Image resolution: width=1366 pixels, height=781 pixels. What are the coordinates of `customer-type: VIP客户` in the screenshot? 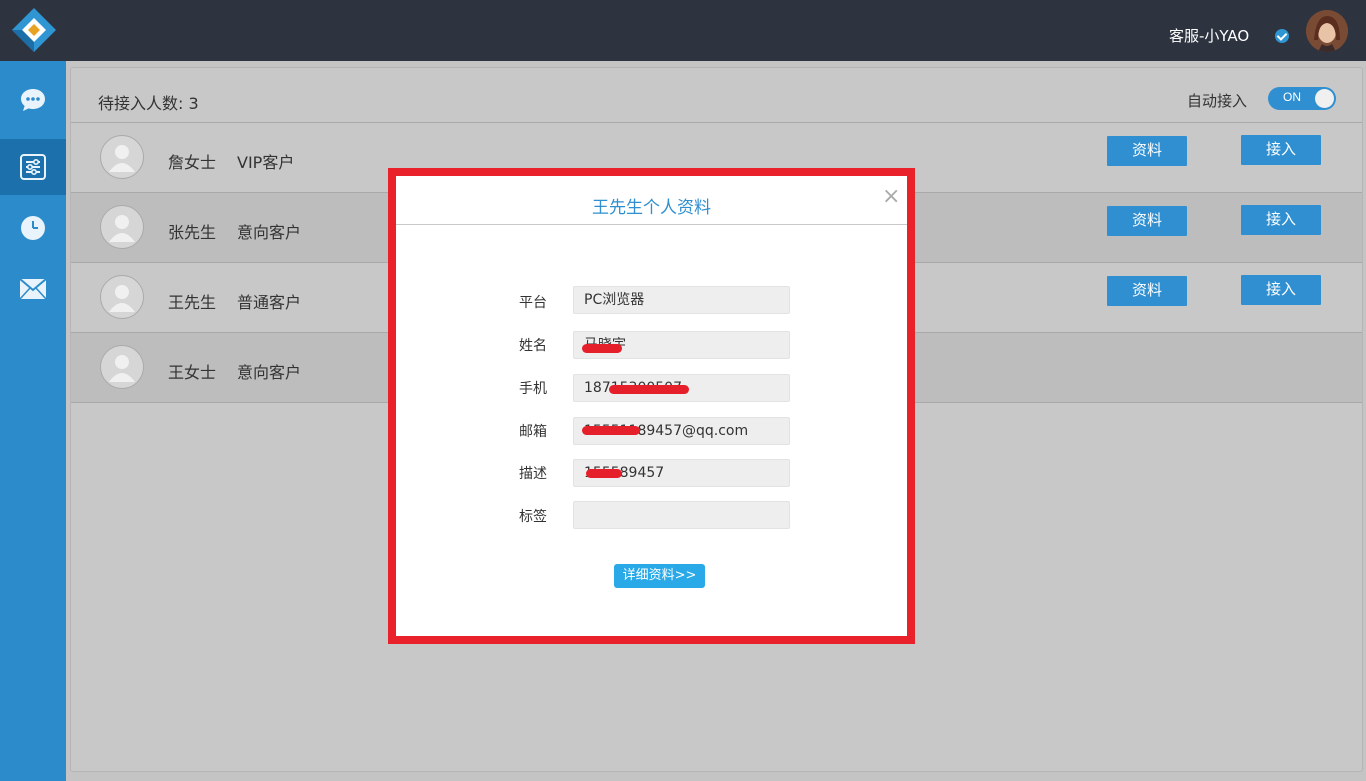 It's located at (266, 162).